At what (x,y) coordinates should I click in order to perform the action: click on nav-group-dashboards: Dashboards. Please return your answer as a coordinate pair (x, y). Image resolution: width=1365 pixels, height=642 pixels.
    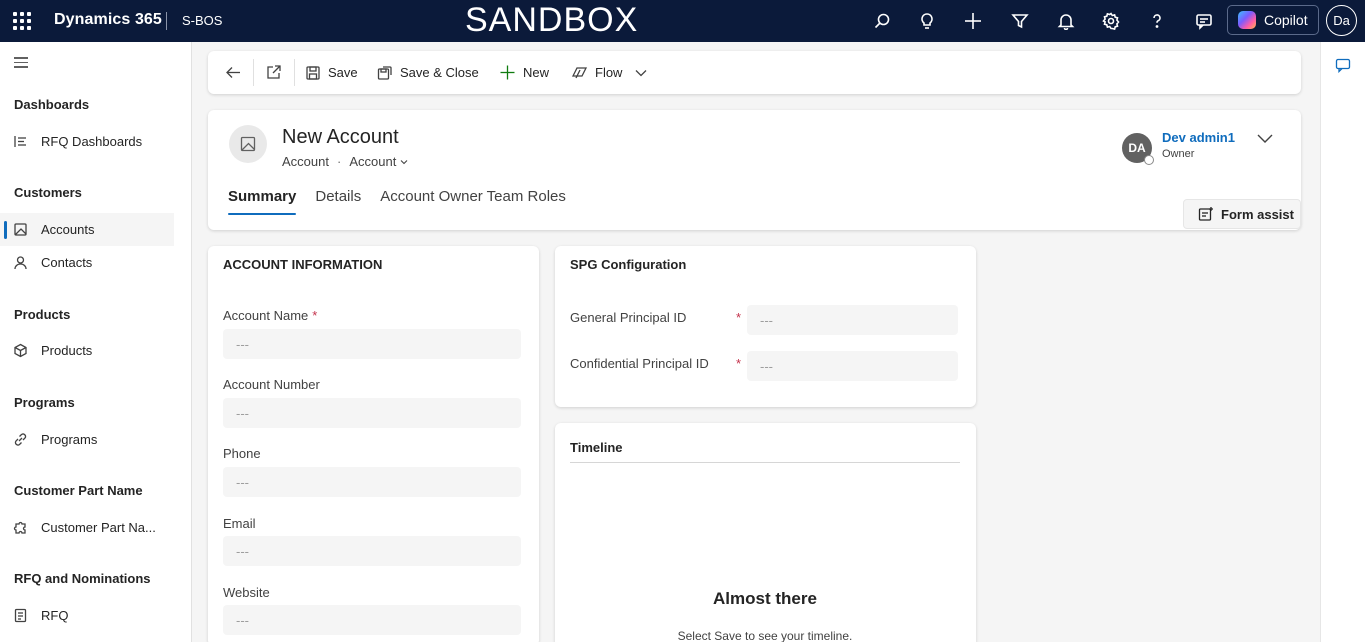
    Looking at the image, I should click on (52, 104).